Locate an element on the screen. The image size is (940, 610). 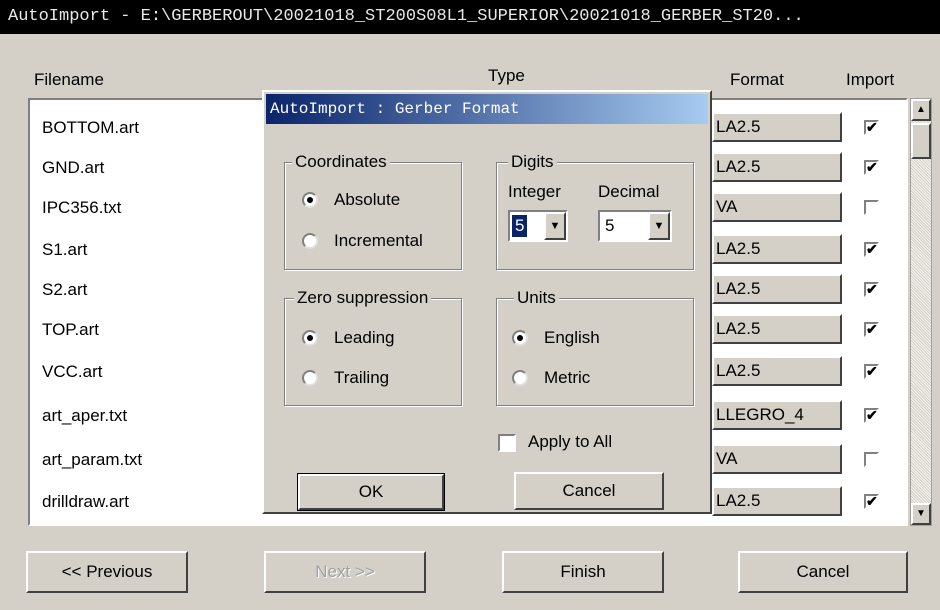
radio-incremental: Incremental is located at coordinates (377, 242).